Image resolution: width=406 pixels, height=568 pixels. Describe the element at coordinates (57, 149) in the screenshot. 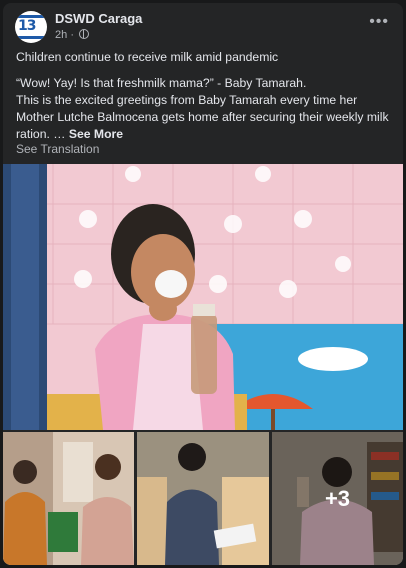

I see `see-translation-link: See Translation` at that location.